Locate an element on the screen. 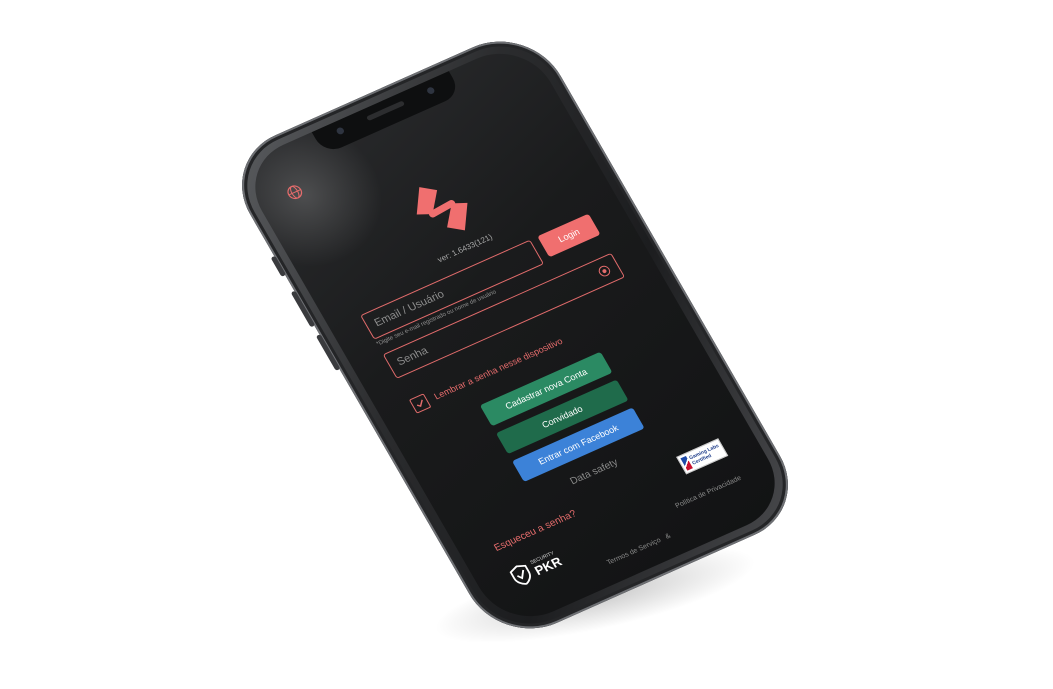 This screenshot has height=689, width=1053. data-safety-link: Data safety is located at coordinates (594, 472).